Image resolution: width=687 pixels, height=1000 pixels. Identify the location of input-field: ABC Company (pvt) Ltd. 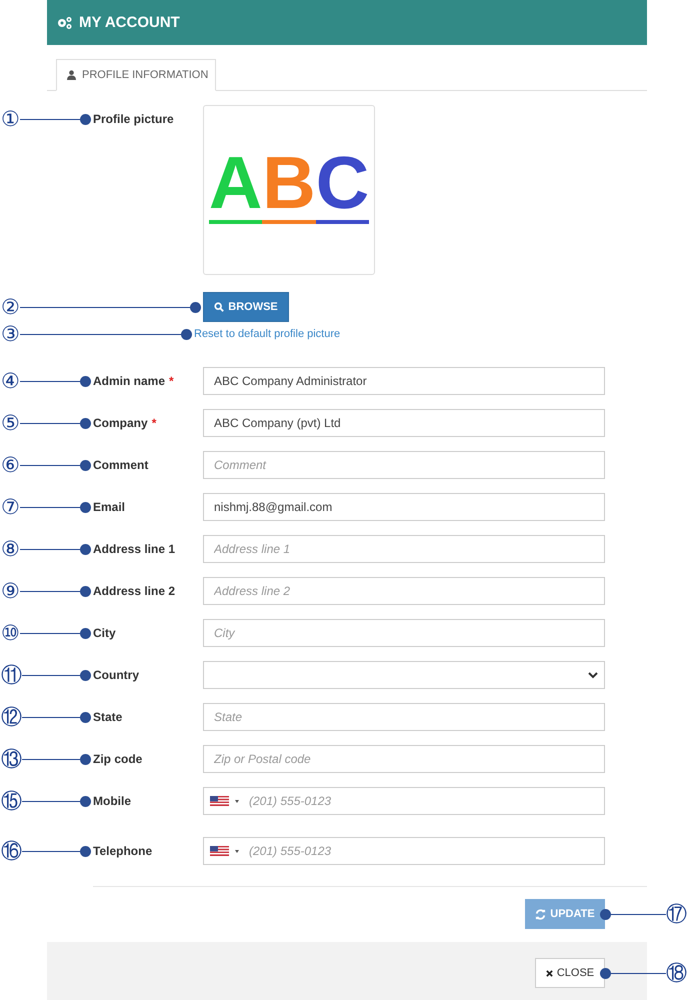
(404, 423).